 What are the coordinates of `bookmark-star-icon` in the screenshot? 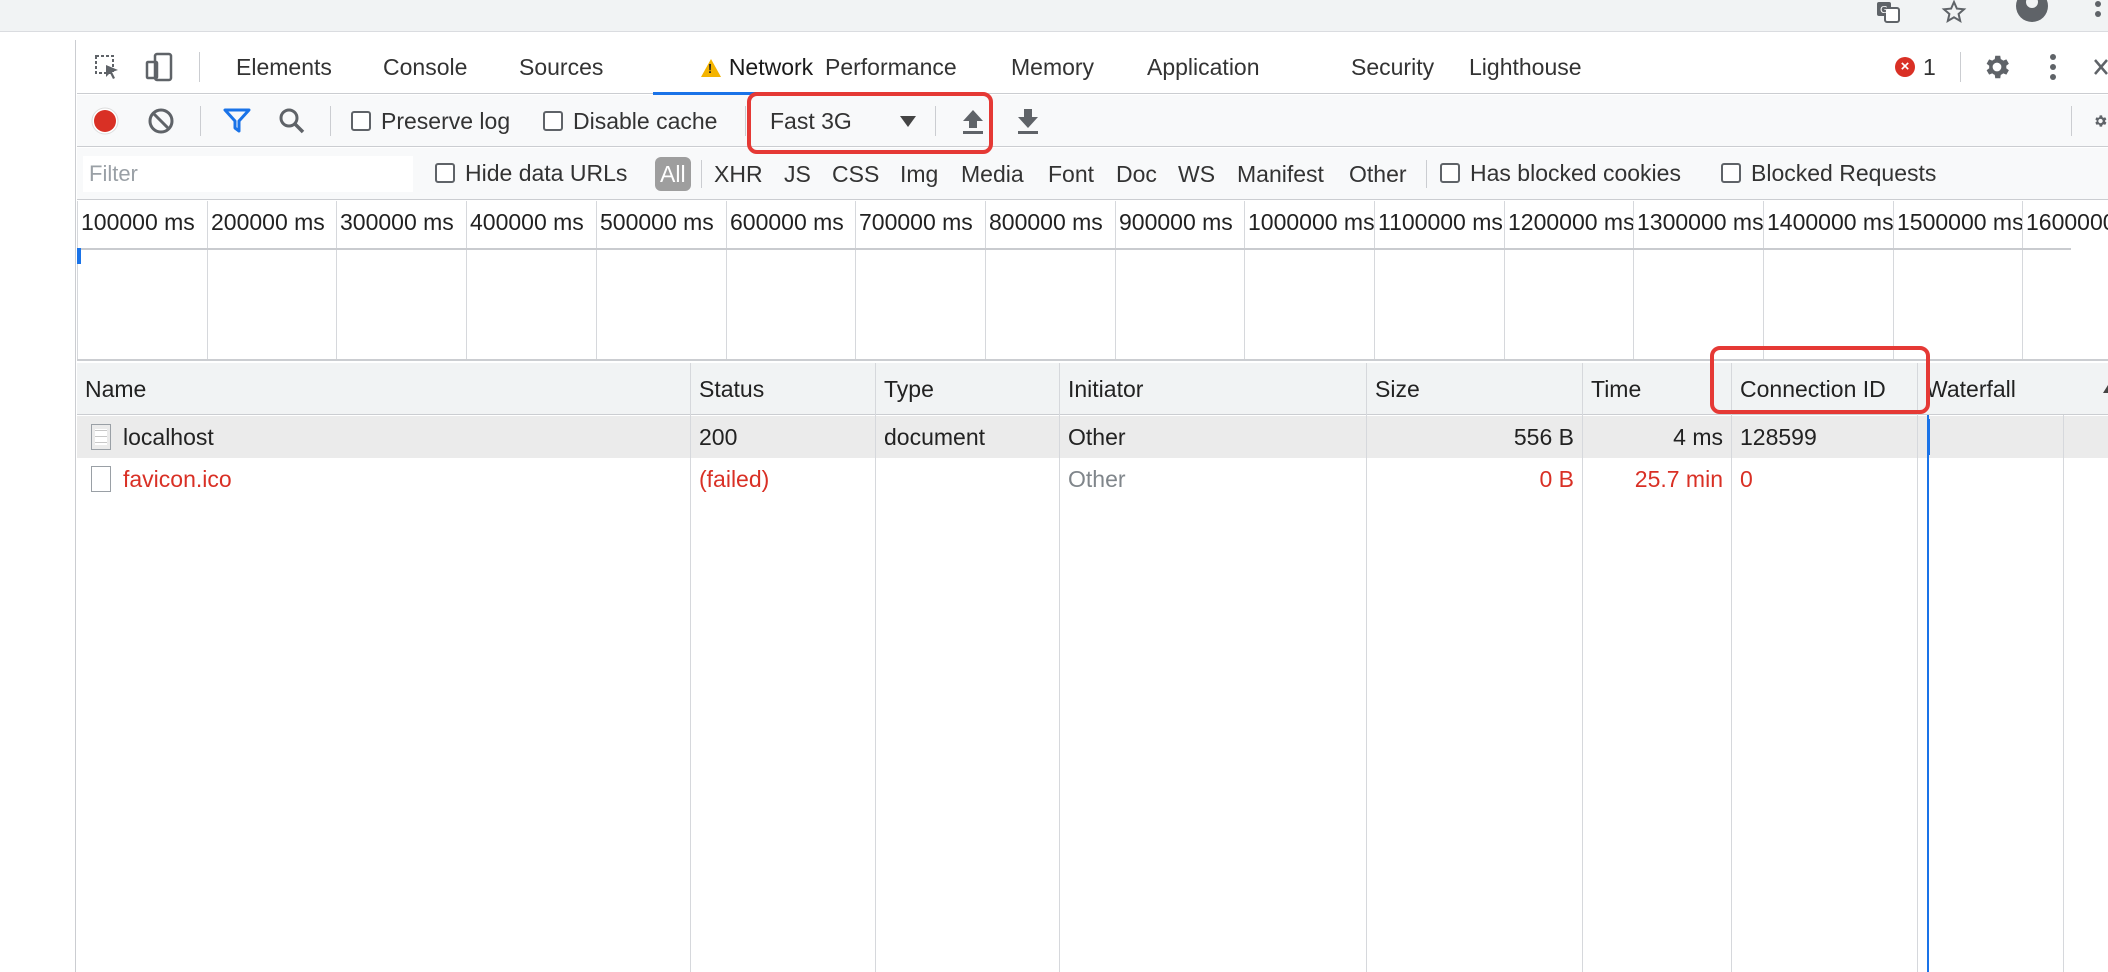 It's located at (1954, 12).